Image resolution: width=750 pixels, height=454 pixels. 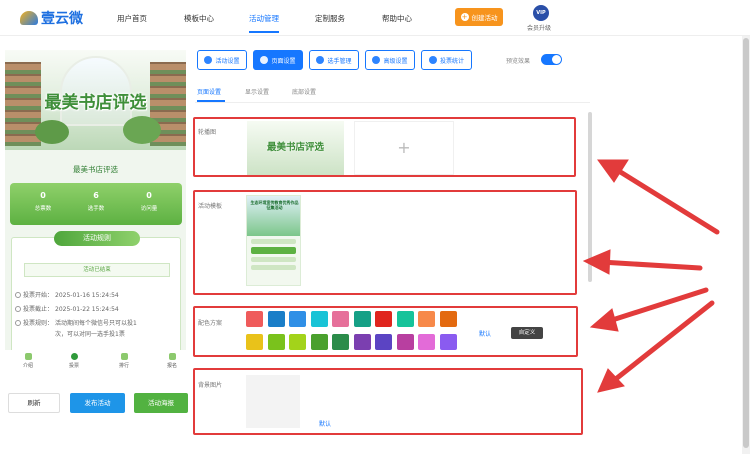 What do you see at coordinates (650, 265) in the screenshot?
I see `arrow-to-template` at bounding box center [650, 265].